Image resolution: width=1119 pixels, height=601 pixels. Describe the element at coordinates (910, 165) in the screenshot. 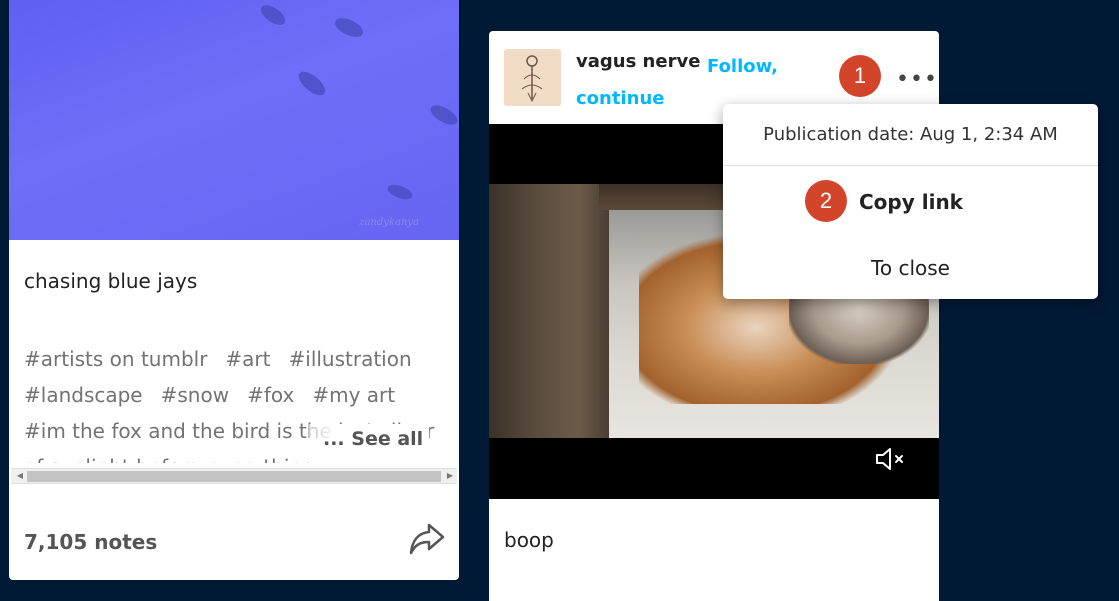

I see `menu-divider` at that location.